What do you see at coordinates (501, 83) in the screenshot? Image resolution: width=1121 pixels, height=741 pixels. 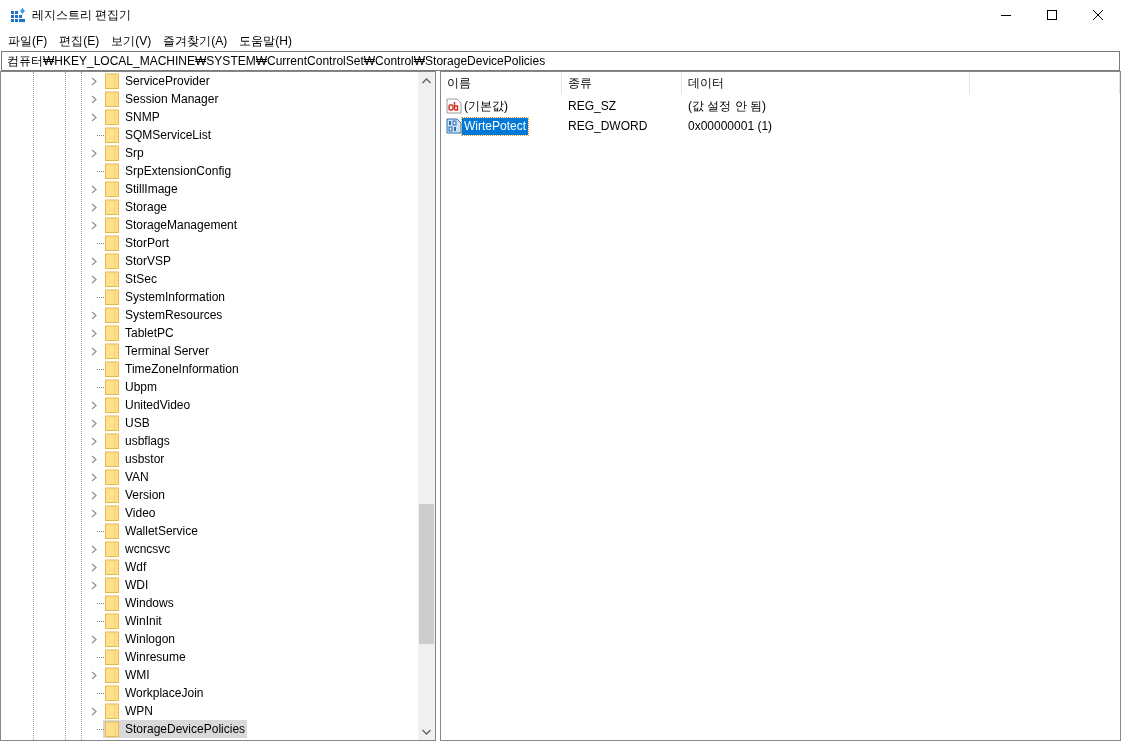 I see `column-header: 이름` at bounding box center [501, 83].